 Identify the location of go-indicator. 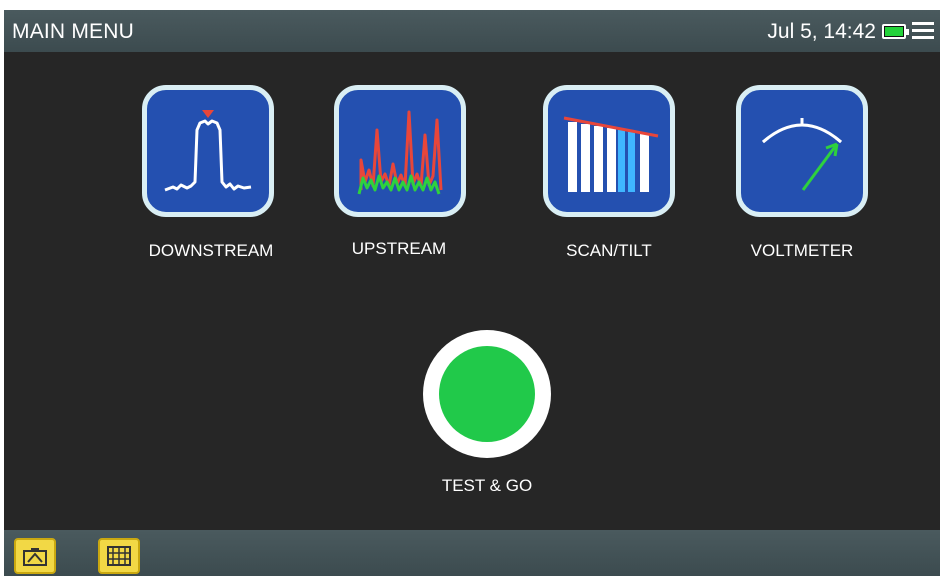
(487, 394).